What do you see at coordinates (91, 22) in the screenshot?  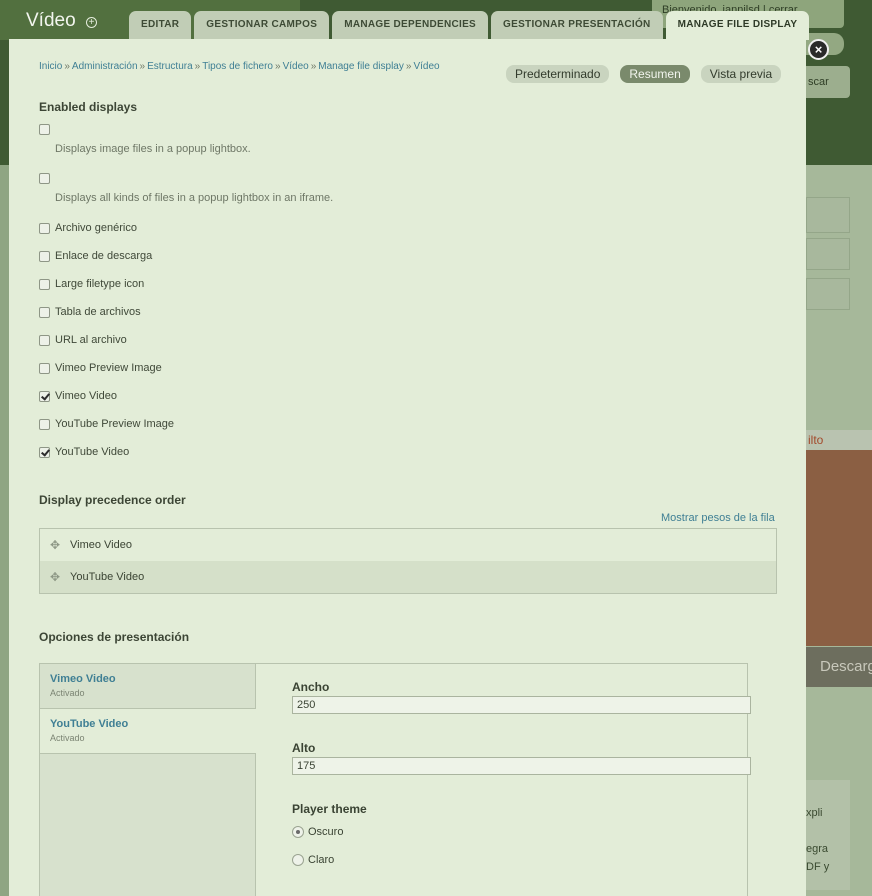 I see `add-shortcut-icon: +` at bounding box center [91, 22].